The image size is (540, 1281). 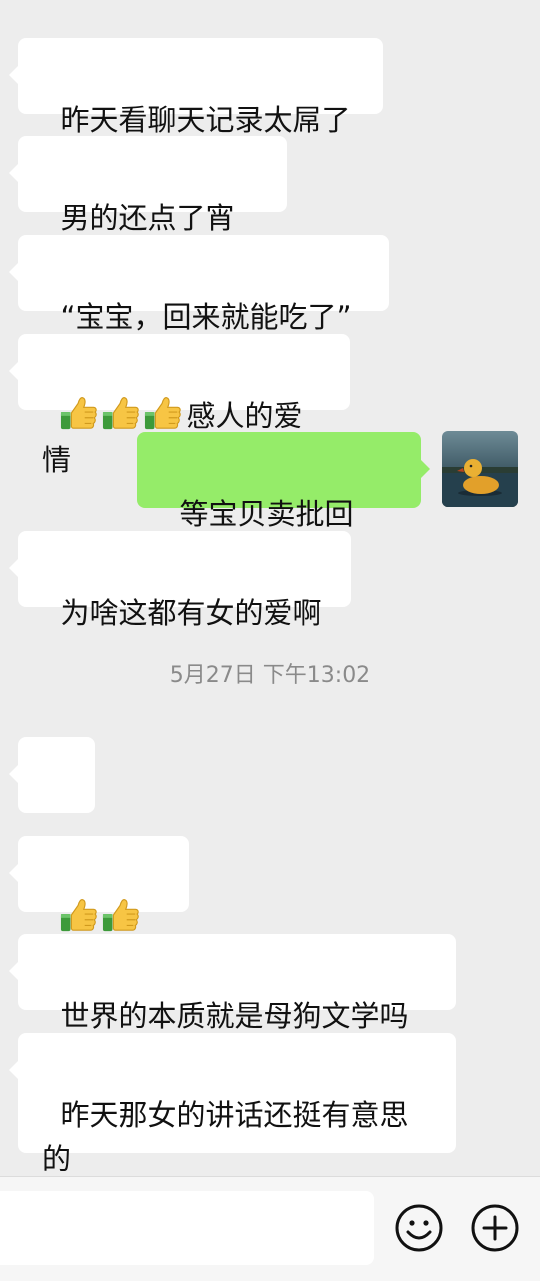 I want to click on more-button, so click(x=495, y=1228).